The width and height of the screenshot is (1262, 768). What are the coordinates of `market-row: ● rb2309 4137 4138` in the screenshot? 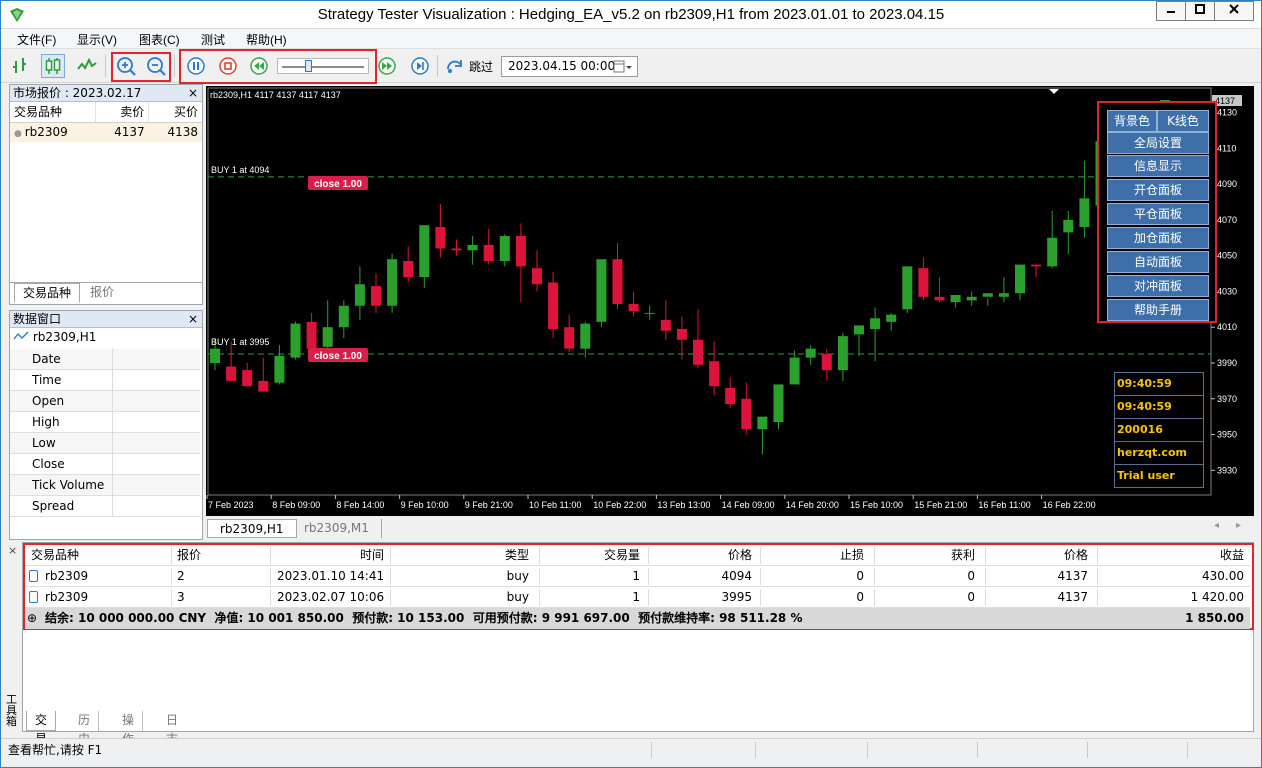 It's located at (106, 132).